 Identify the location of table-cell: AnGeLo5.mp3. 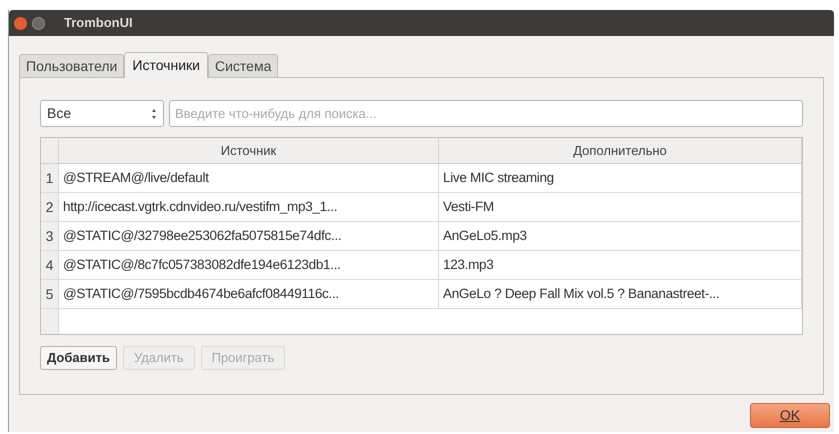
(620, 236).